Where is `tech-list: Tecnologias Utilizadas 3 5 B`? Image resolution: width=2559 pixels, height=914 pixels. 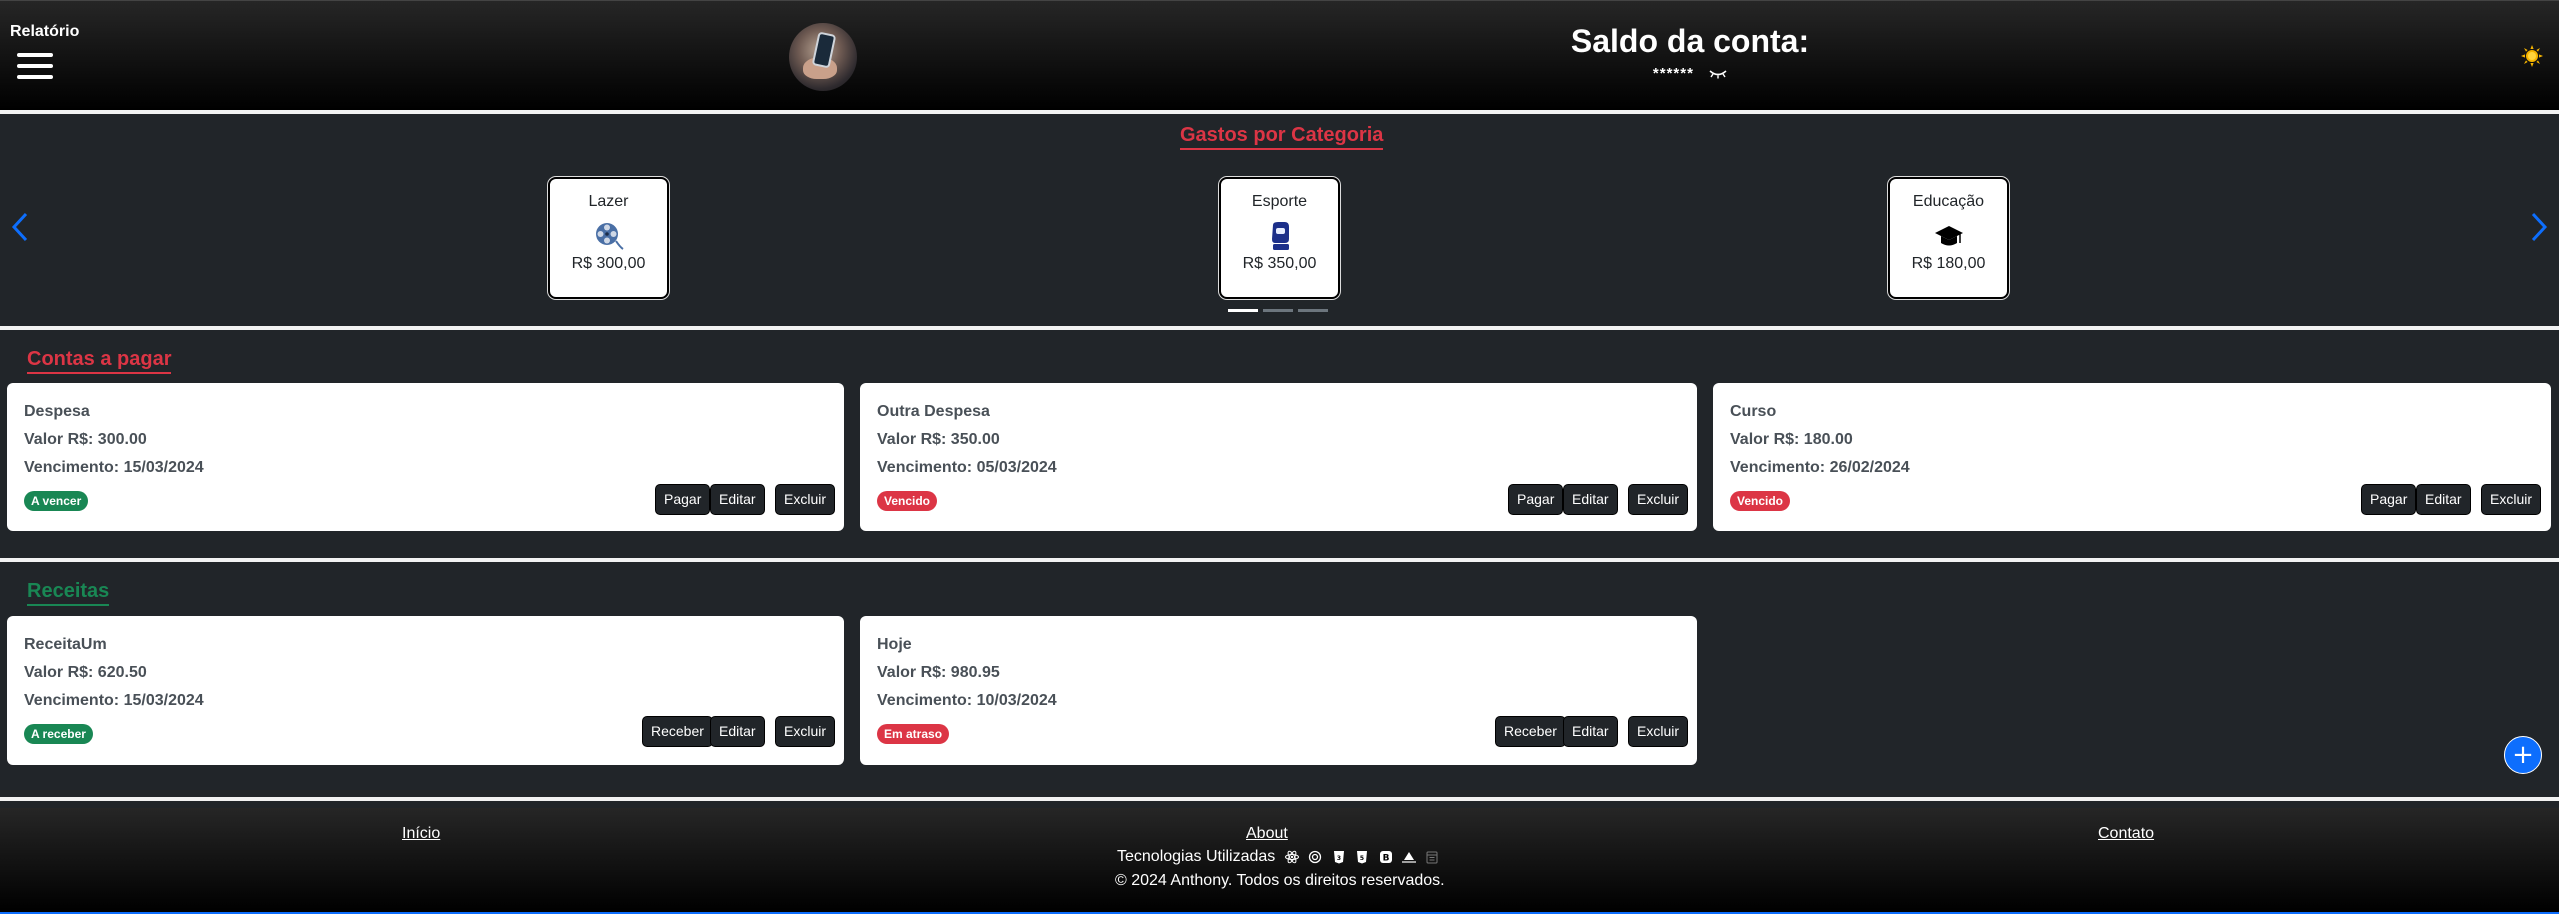 tech-list: Tecnologias Utilizadas 3 5 B is located at coordinates (1278, 857).